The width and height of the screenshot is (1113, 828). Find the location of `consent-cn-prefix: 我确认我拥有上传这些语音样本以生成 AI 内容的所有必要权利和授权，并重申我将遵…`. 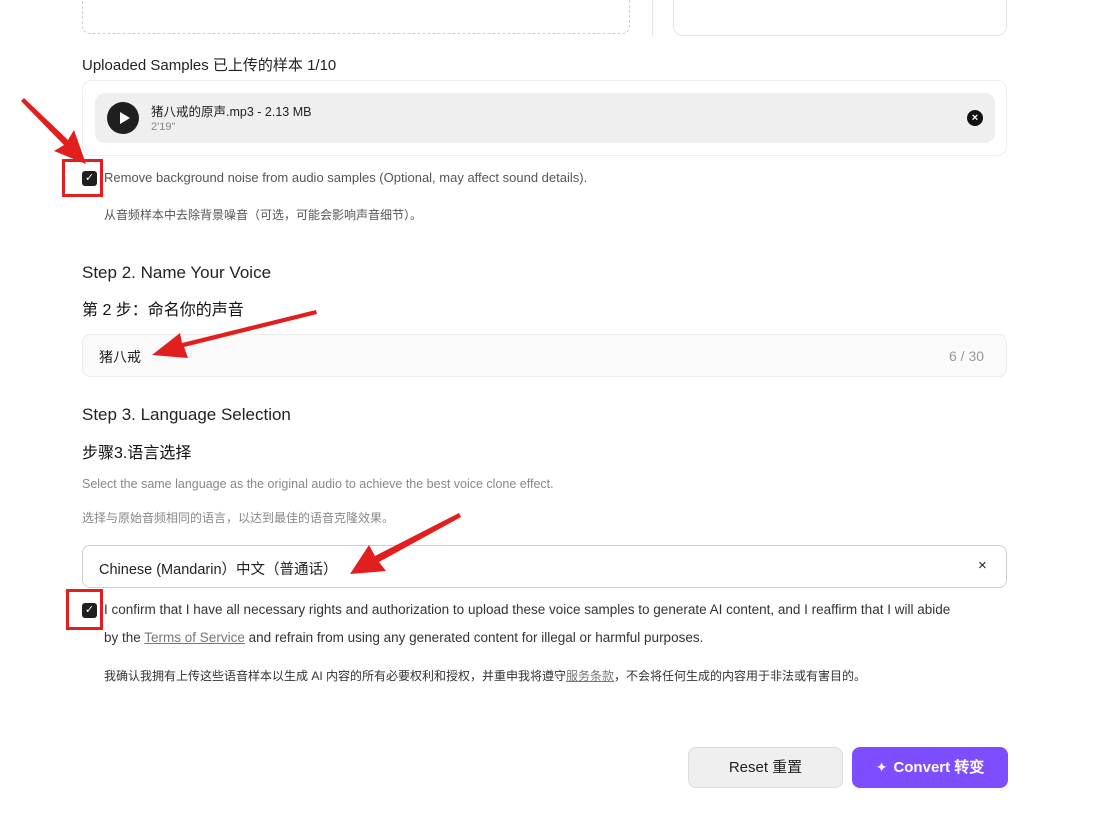

consent-cn-prefix: 我确认我拥有上传这些语音样本以生成 AI 内容的所有必要权利和授权，并重申我将遵… is located at coordinates (335, 676).